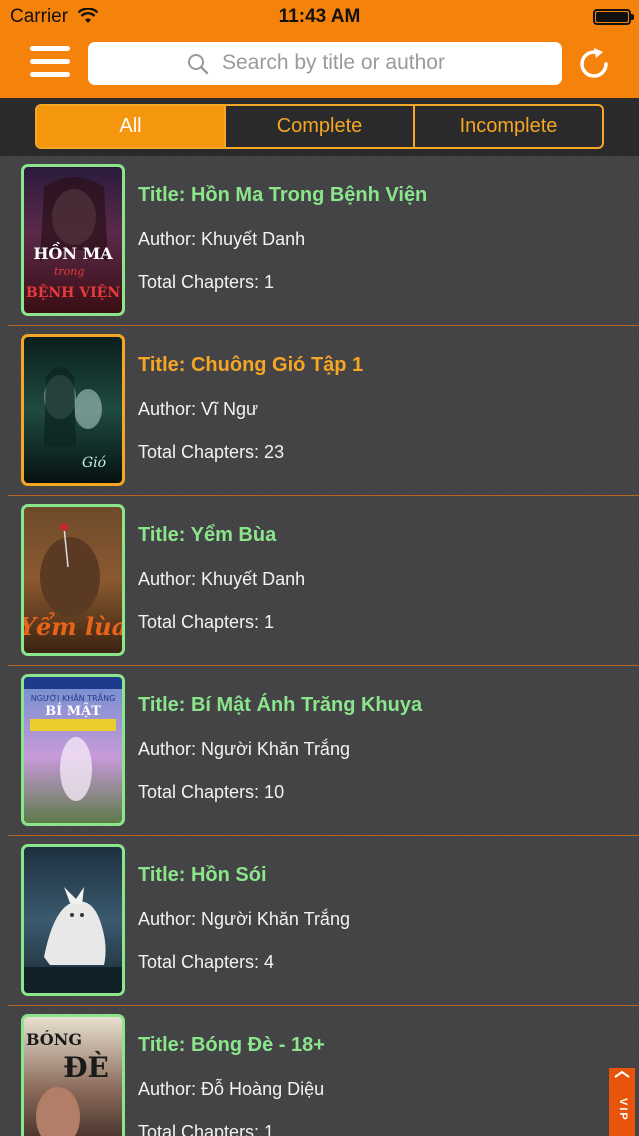 This screenshot has width=639, height=1136. What do you see at coordinates (73, 626) in the screenshot?
I see `svg-text: Yểm lùa` at bounding box center [73, 626].